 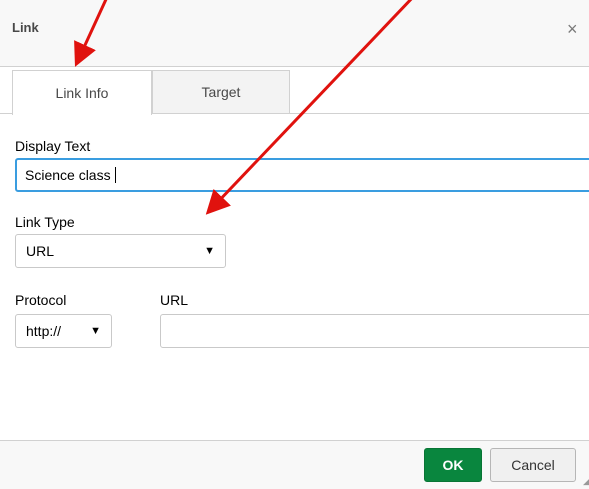 What do you see at coordinates (120, 251) in the screenshot?
I see `link-type-select: URL ▼` at bounding box center [120, 251].